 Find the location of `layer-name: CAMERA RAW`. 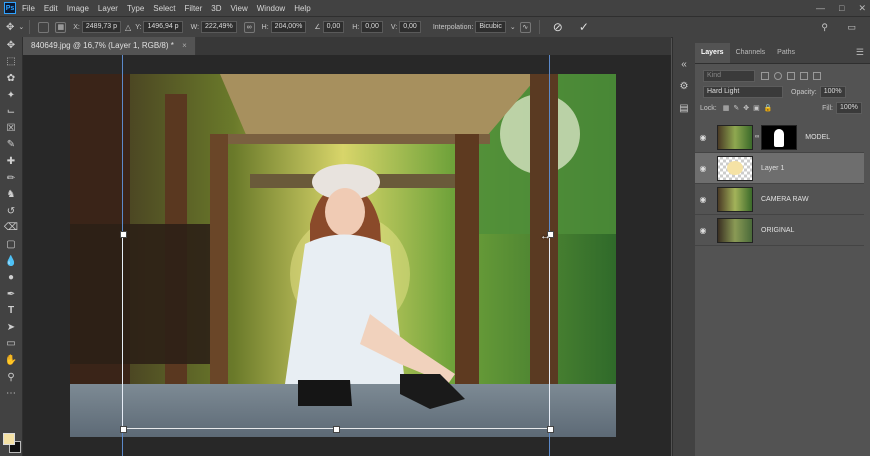

layer-name: CAMERA RAW is located at coordinates (785, 199).